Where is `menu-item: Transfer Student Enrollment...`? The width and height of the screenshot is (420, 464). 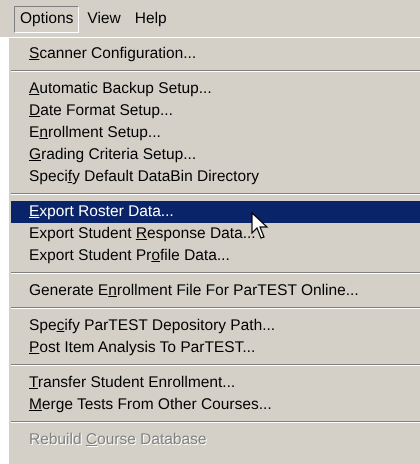
menu-item: Transfer Student Enrollment... is located at coordinates (215, 383).